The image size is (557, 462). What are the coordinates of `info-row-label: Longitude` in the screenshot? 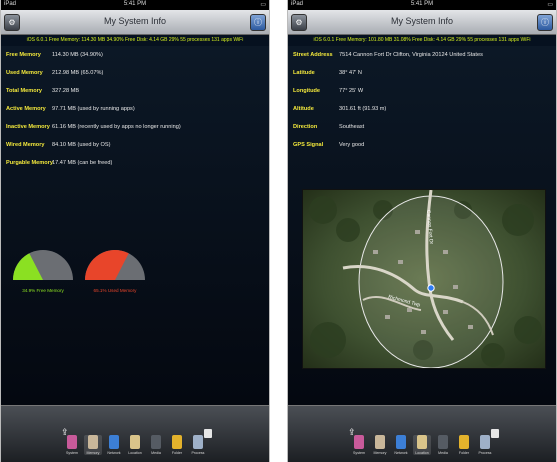 It's located at (307, 91).